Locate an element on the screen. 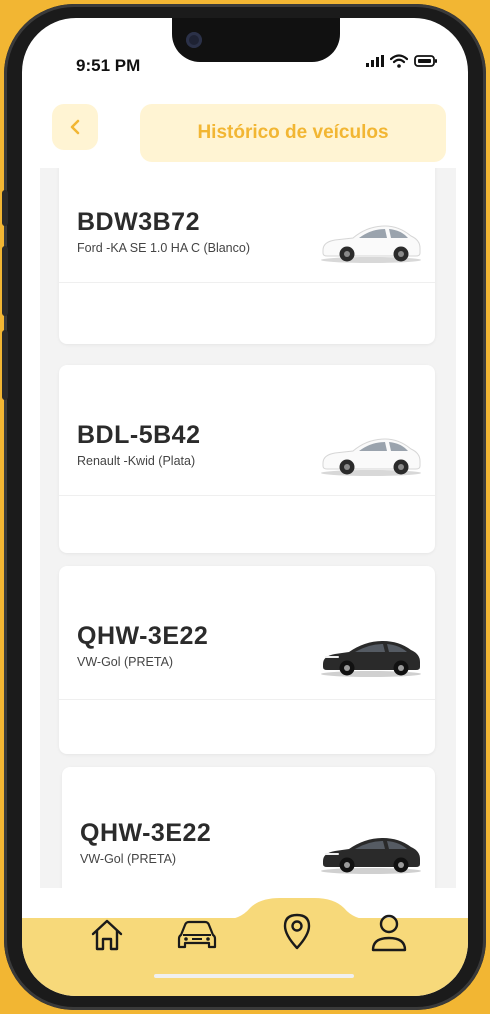  wifi-icon is located at coordinates (399, 61).